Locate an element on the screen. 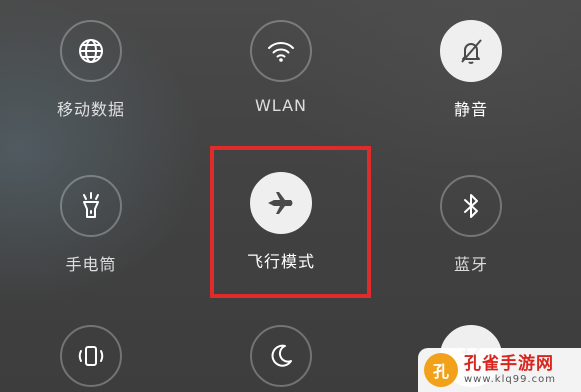  tile-flashlight: 手电筒 is located at coordinates (91, 225).